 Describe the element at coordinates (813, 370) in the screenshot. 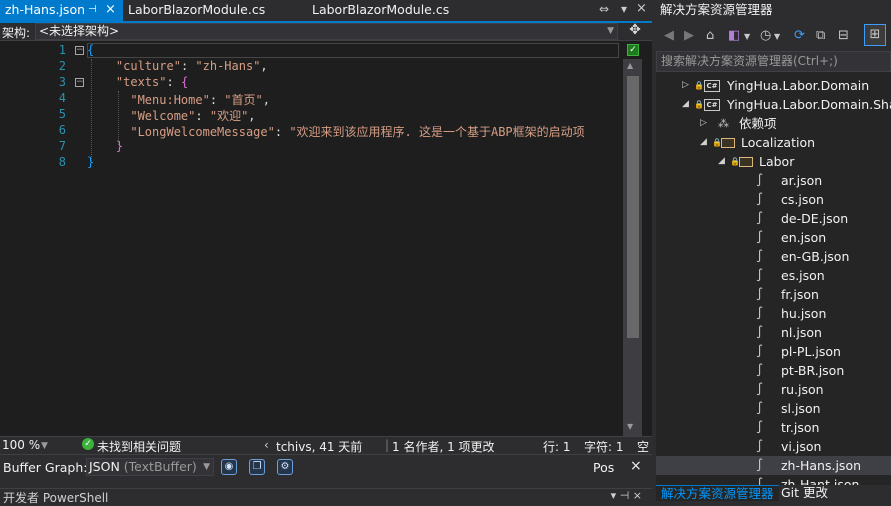

I see `tree-item-label: pt-BR.json` at that location.